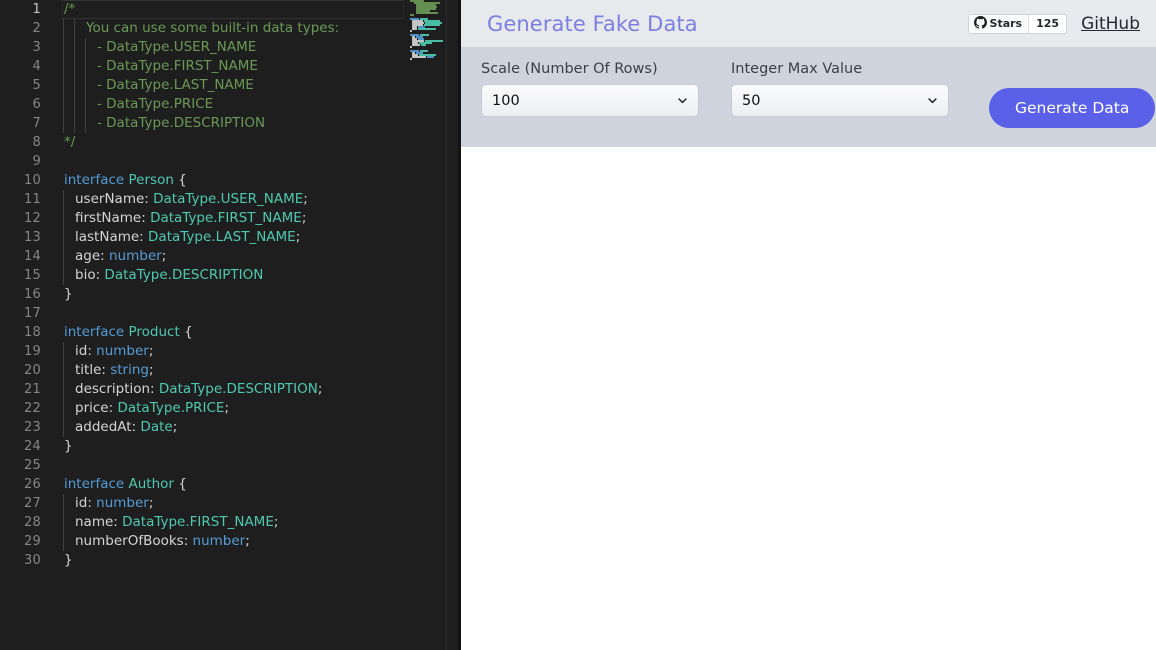 This screenshot has width=1156, height=650. I want to click on github-stars-badge: Stars 125, so click(1017, 23).